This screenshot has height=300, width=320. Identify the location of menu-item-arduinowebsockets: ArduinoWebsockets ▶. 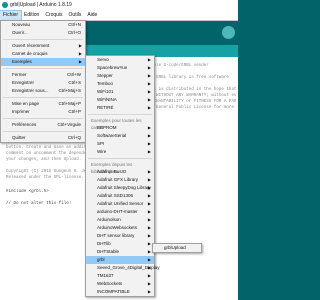
(120, 228).